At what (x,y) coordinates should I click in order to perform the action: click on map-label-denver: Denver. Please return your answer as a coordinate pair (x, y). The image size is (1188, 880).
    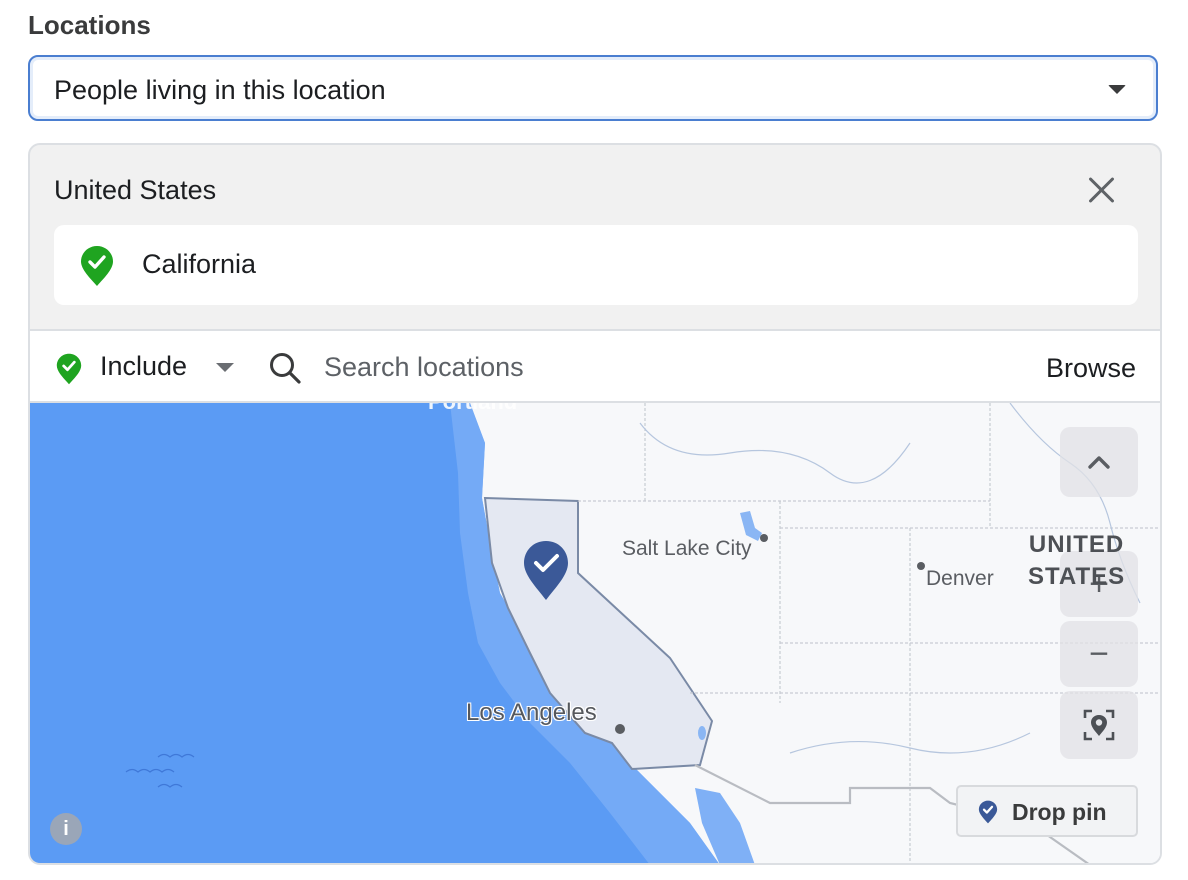
    Looking at the image, I should click on (960, 578).